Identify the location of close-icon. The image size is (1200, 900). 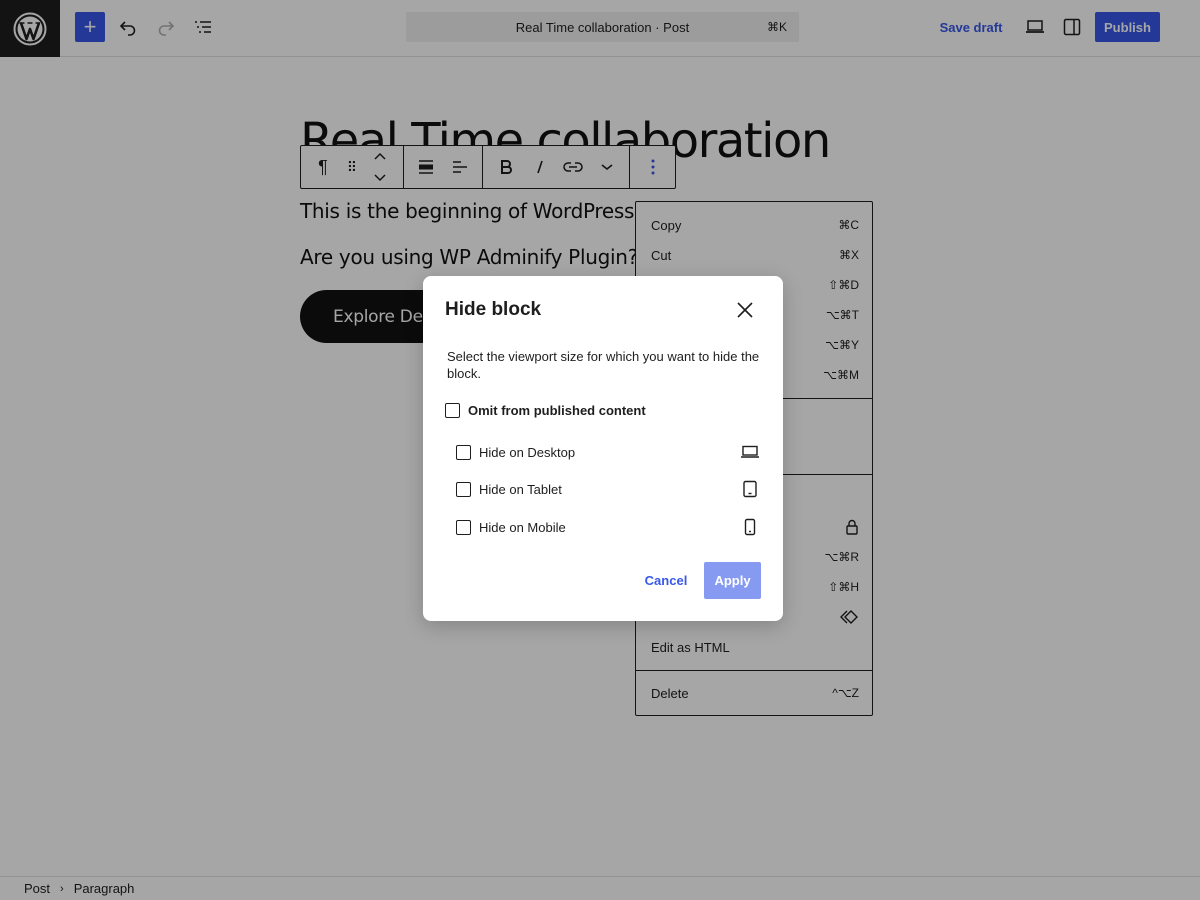
(745, 310).